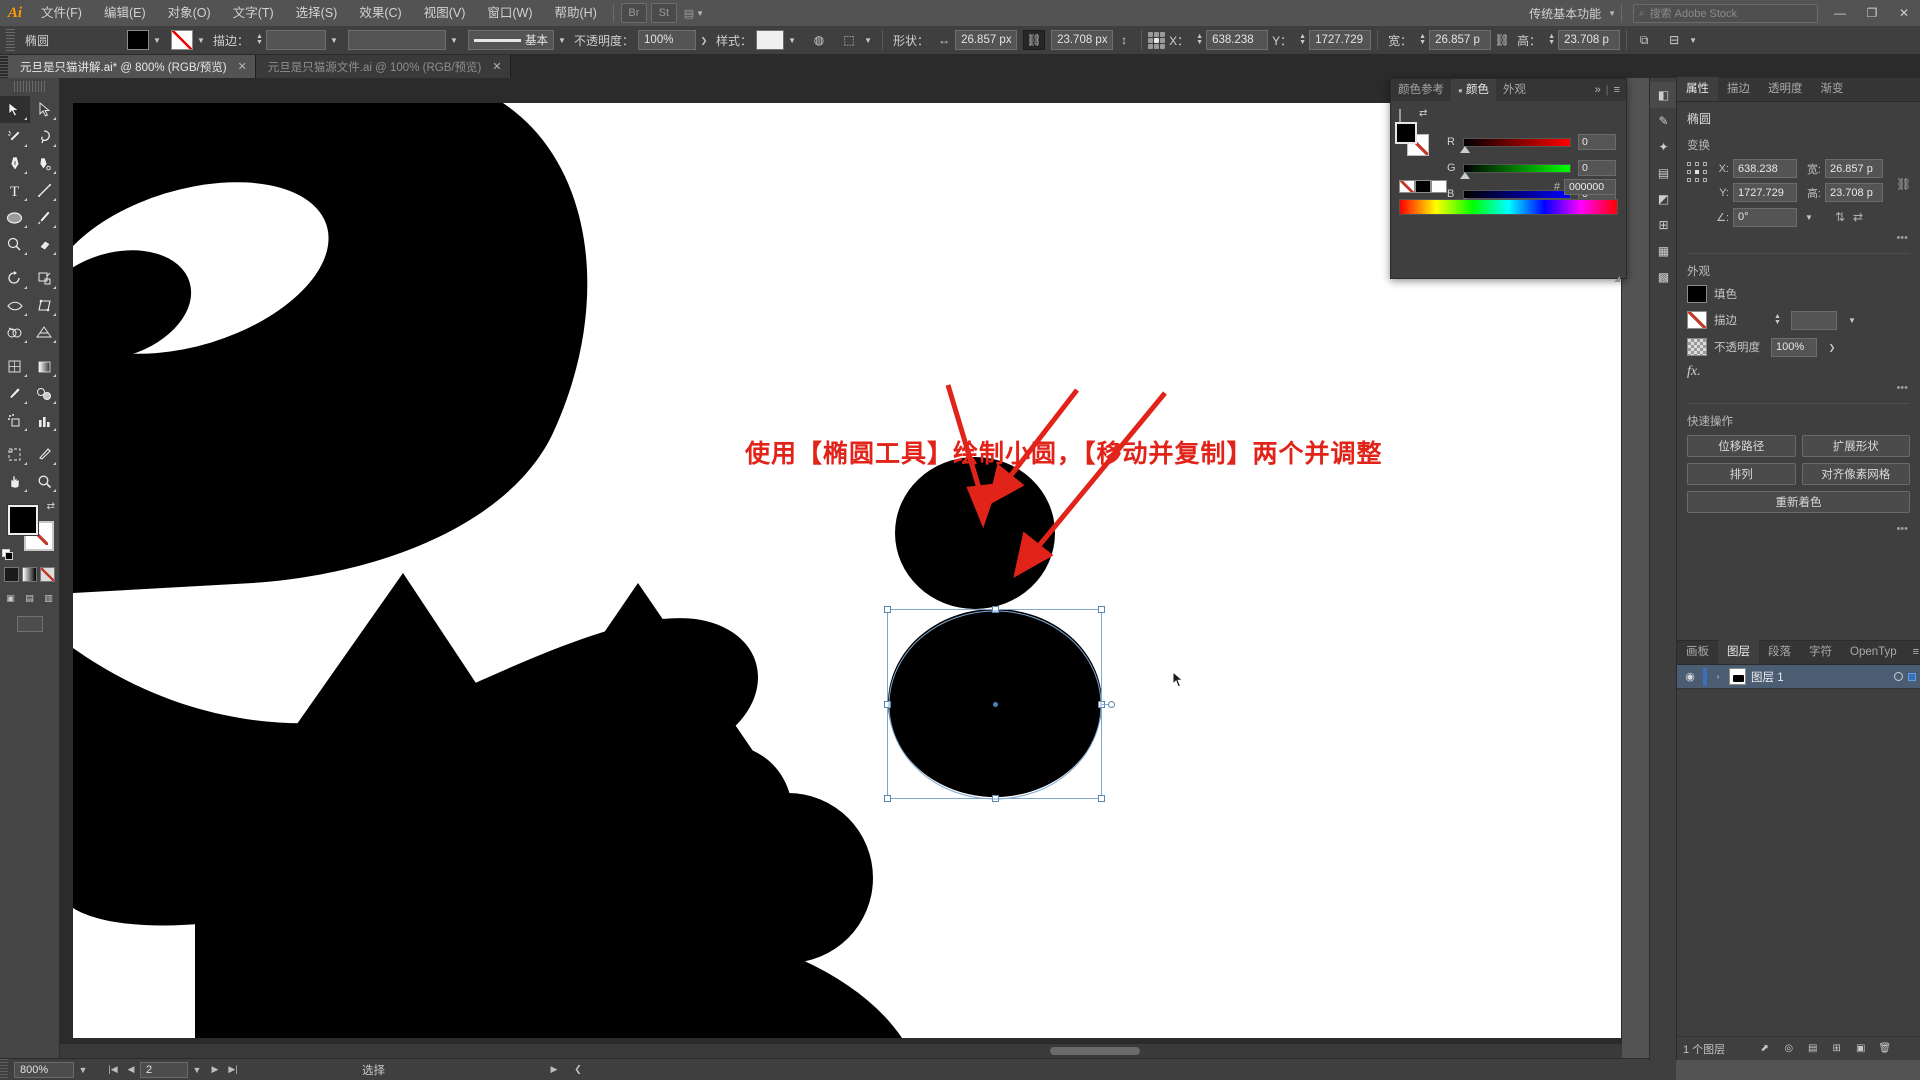 This screenshot has width=1920, height=1080. I want to click on target-icon, so click(1898, 676).